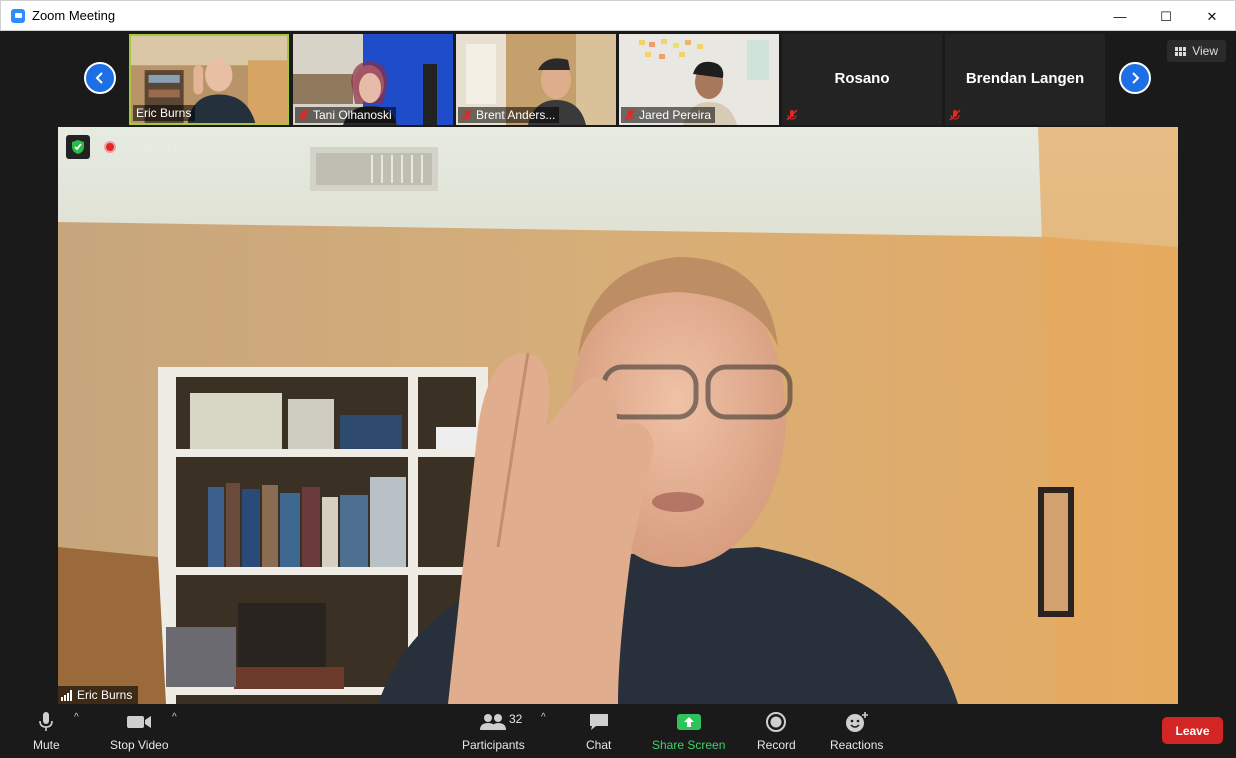 This screenshot has width=1236, height=758. I want to click on participants-label: Participants, so click(493, 745).